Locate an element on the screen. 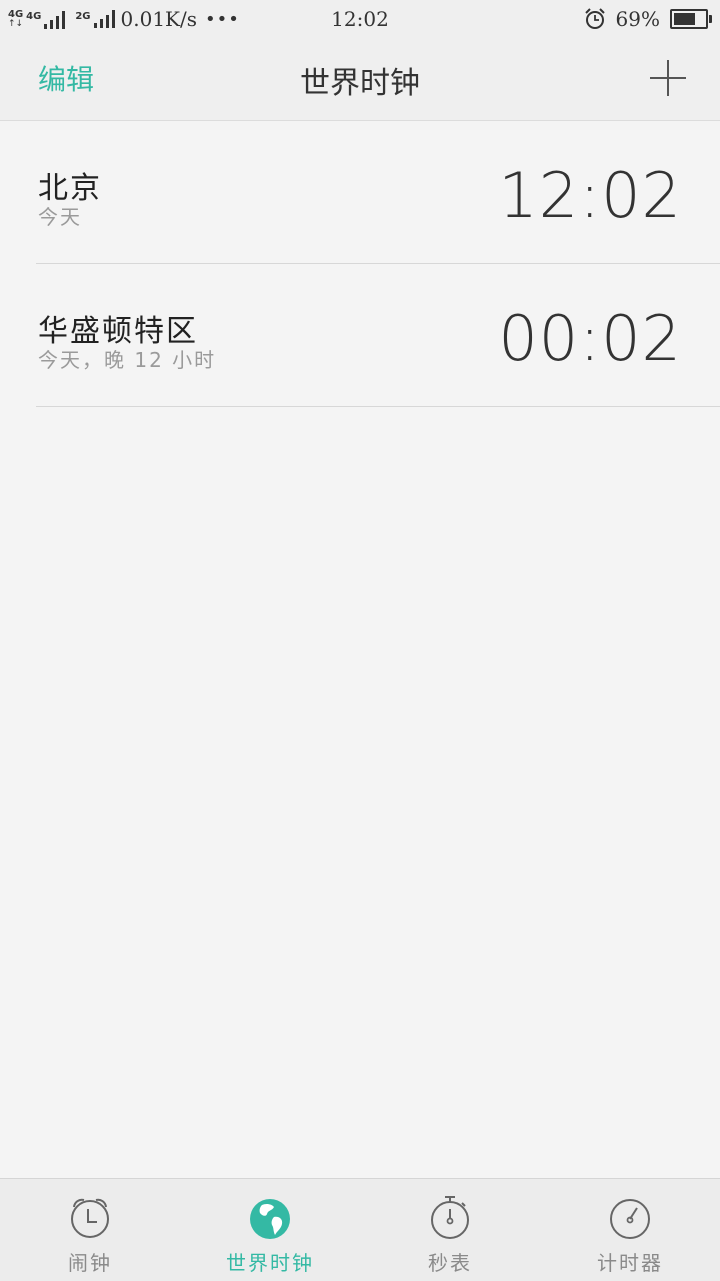 The image size is (720, 1281). data-arrows-icon: ↑↓ is located at coordinates (16, 23).